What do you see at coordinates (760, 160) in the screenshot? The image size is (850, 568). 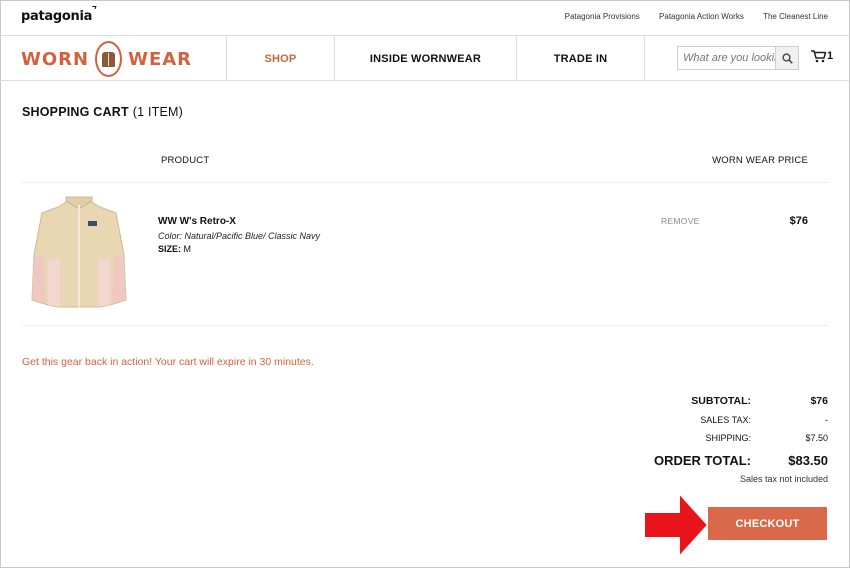 I see `column-header-price: WORN WEAR PRICE` at bounding box center [760, 160].